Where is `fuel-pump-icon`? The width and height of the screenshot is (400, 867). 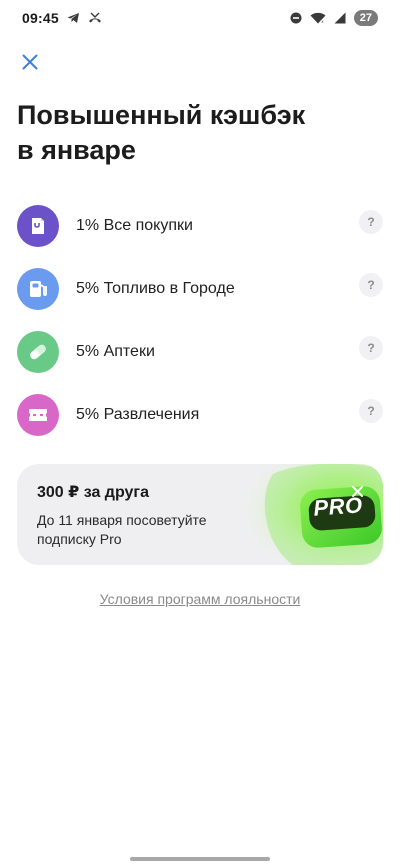
fuel-pump-icon is located at coordinates (38, 288).